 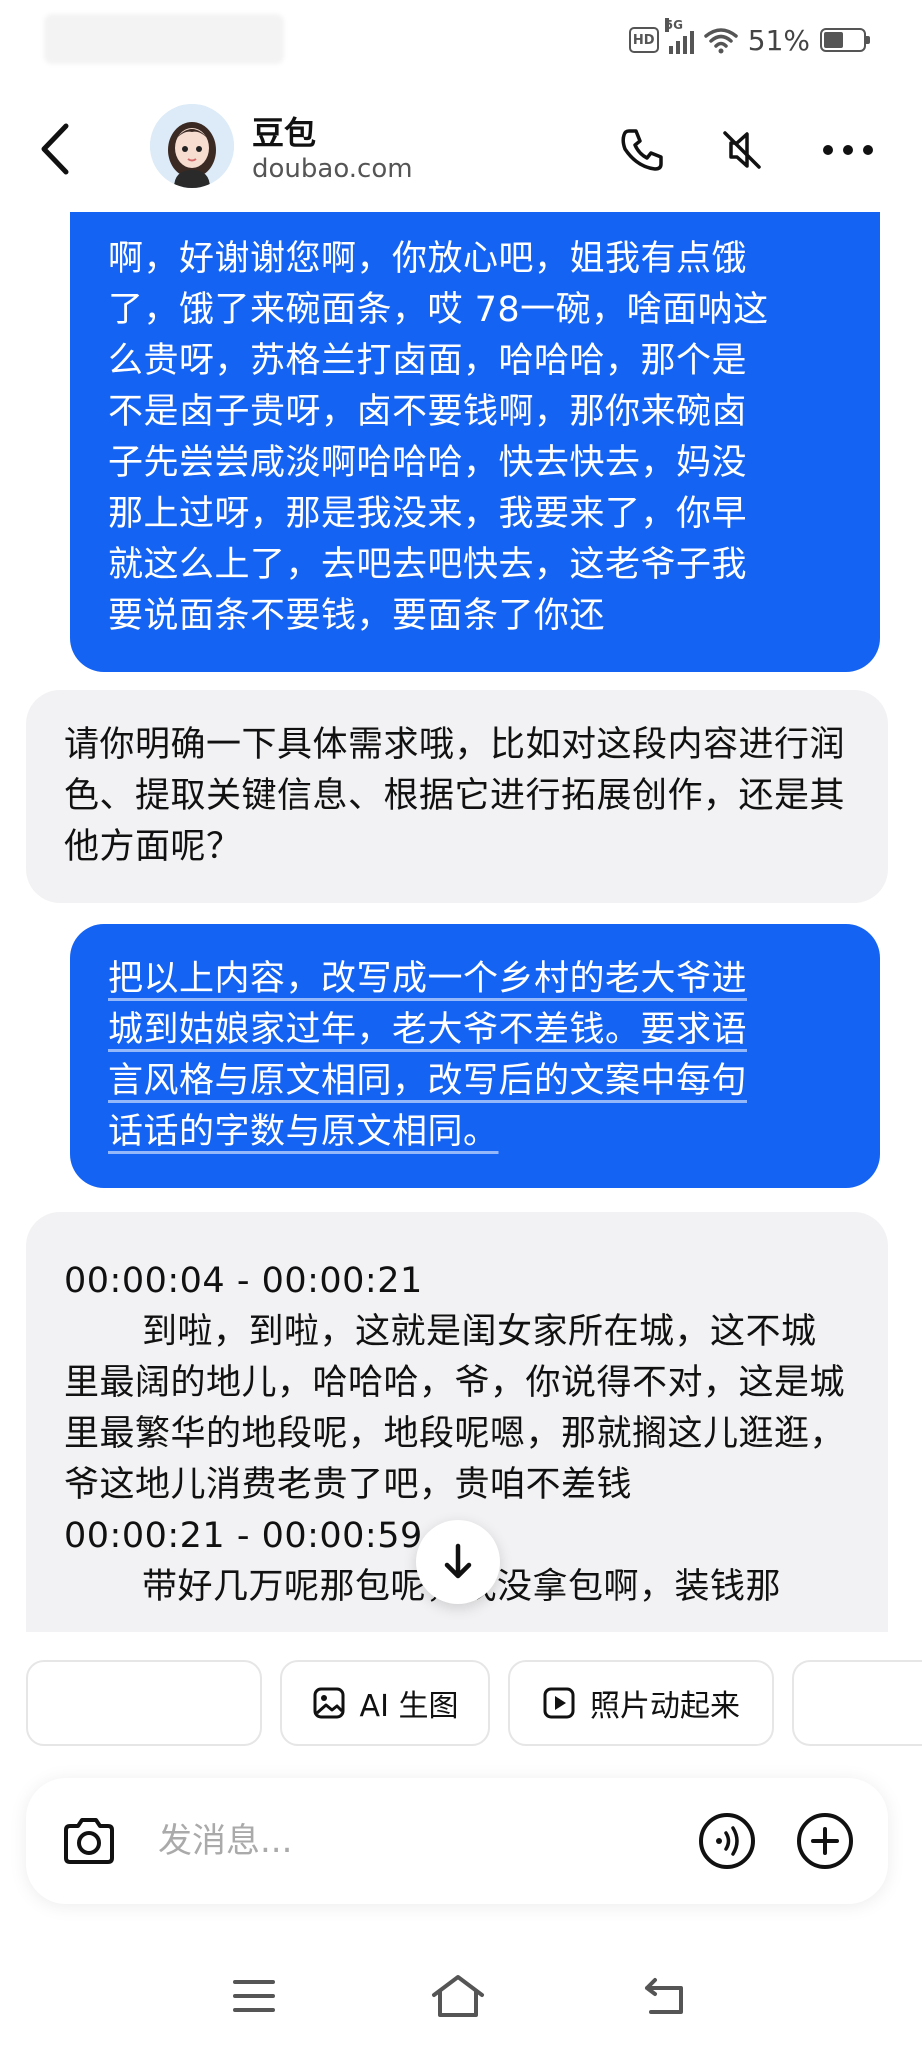 What do you see at coordinates (406, 1841) in the screenshot?
I see `message-input` at bounding box center [406, 1841].